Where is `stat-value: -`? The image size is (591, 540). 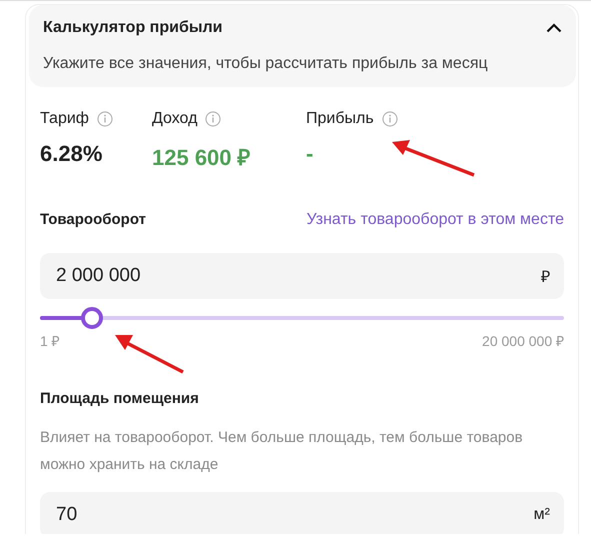
stat-value: - is located at coordinates (310, 154).